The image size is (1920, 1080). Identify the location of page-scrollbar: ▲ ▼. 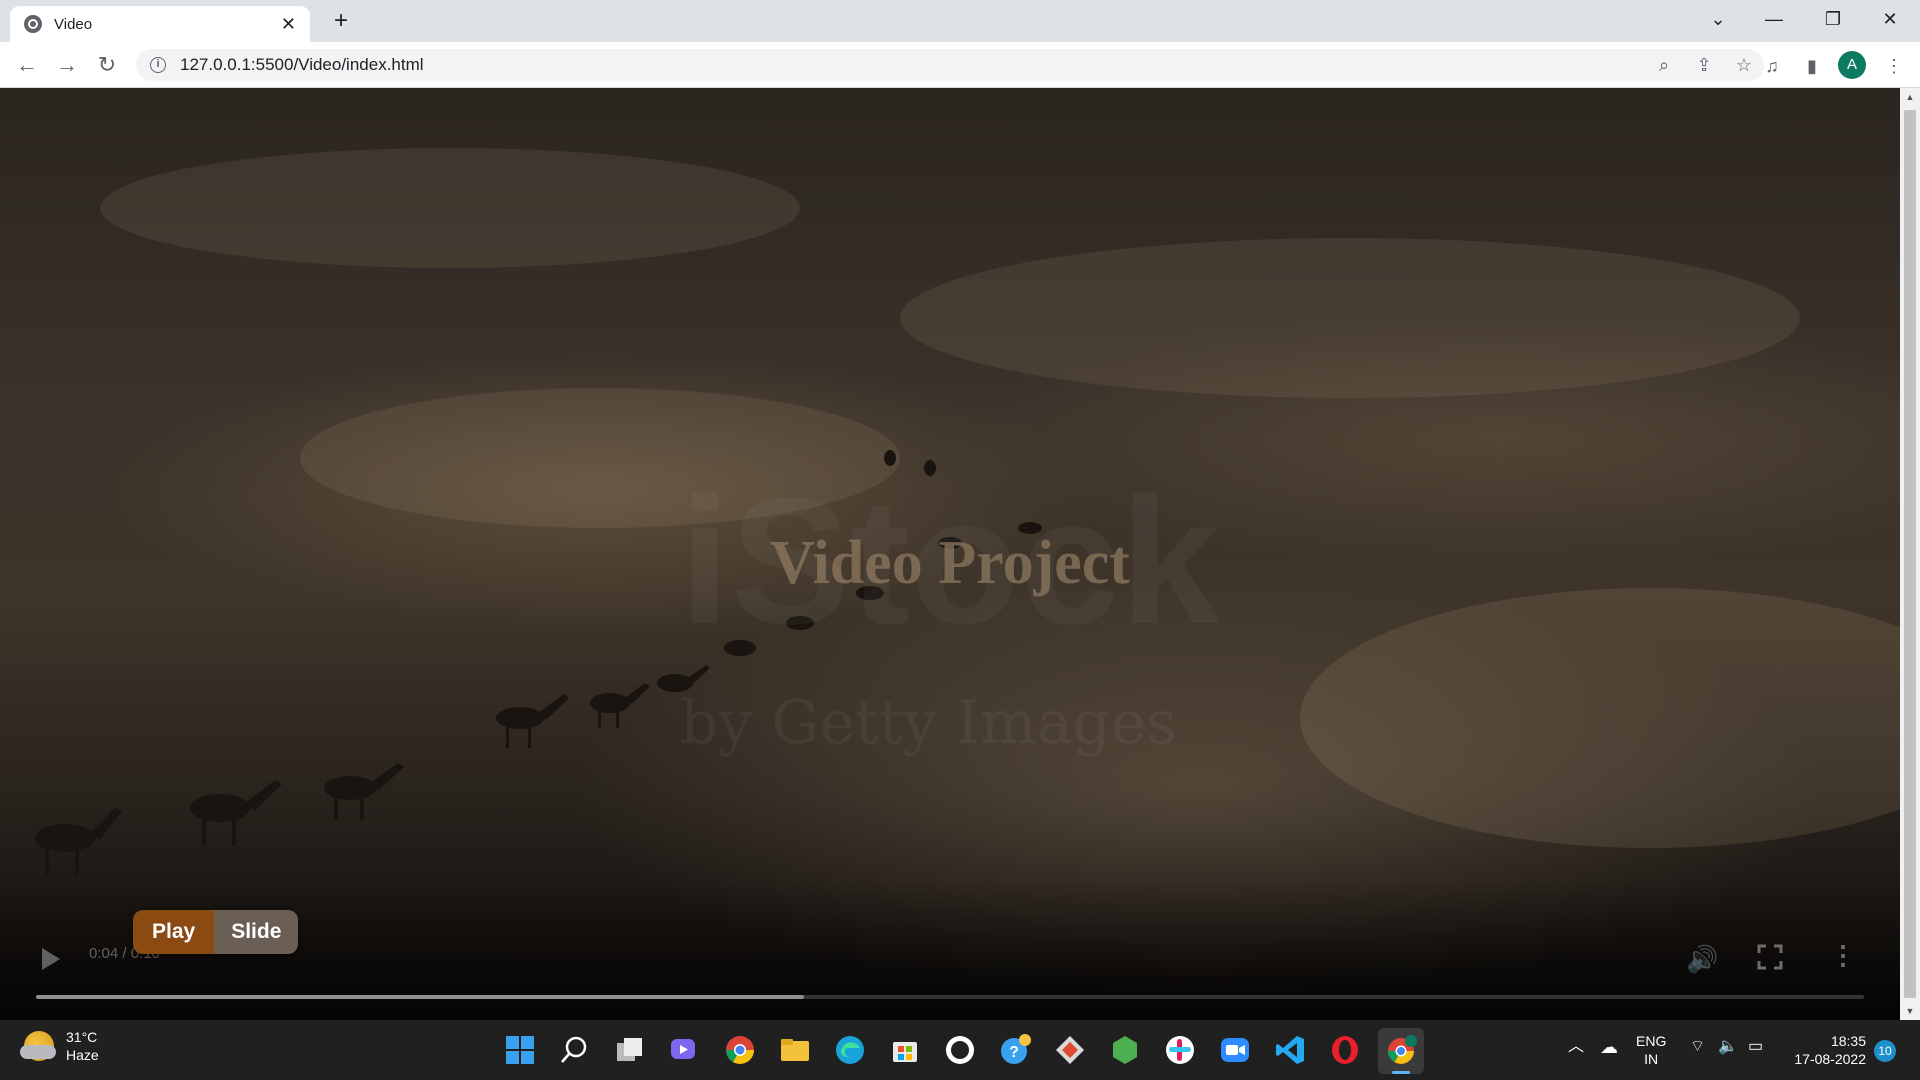
(1910, 554).